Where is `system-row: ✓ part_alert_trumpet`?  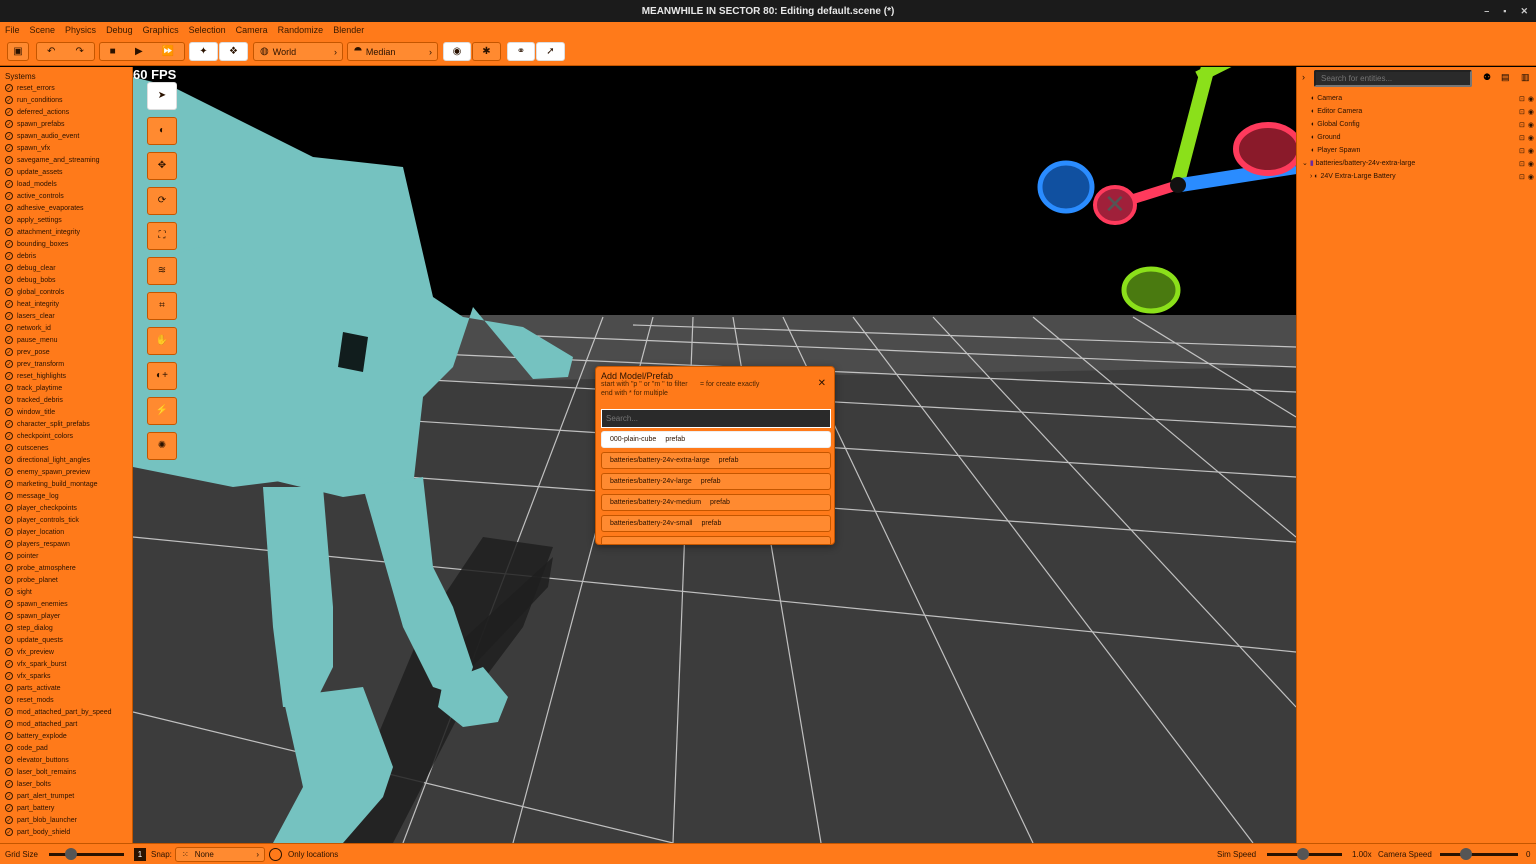
system-row: ✓ part_alert_trumpet is located at coordinates (66, 796).